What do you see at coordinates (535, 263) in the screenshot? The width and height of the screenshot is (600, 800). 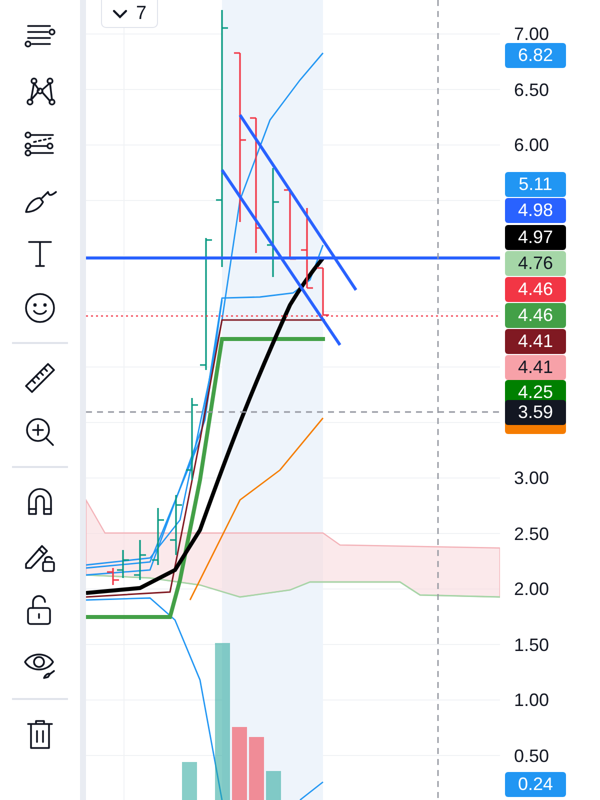 I see `price-badge: 4.76` at bounding box center [535, 263].